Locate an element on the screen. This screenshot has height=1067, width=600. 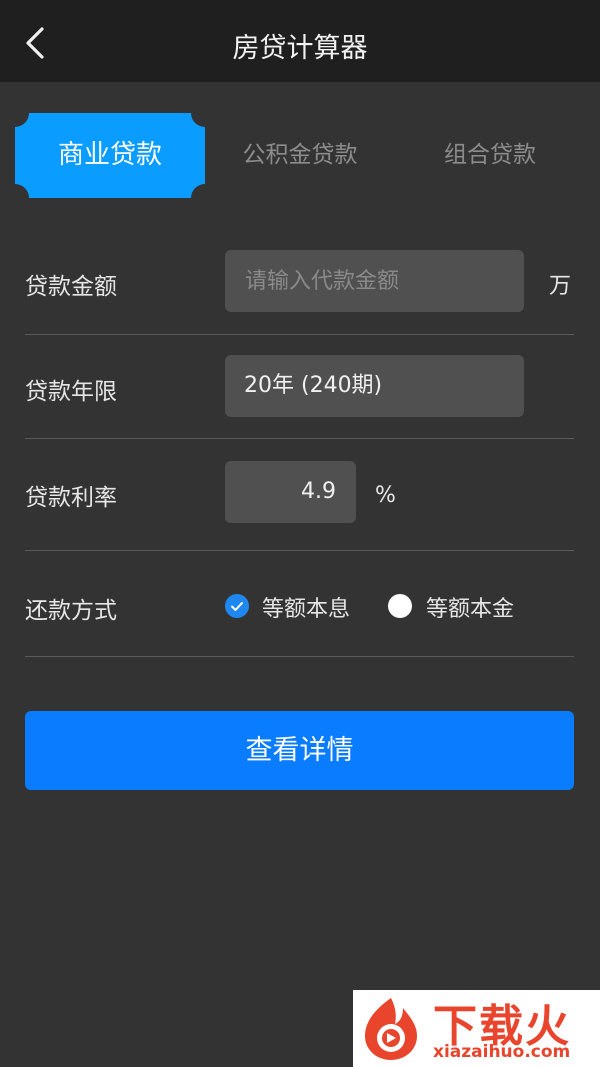
interest-rate-unit: % is located at coordinates (385, 495).